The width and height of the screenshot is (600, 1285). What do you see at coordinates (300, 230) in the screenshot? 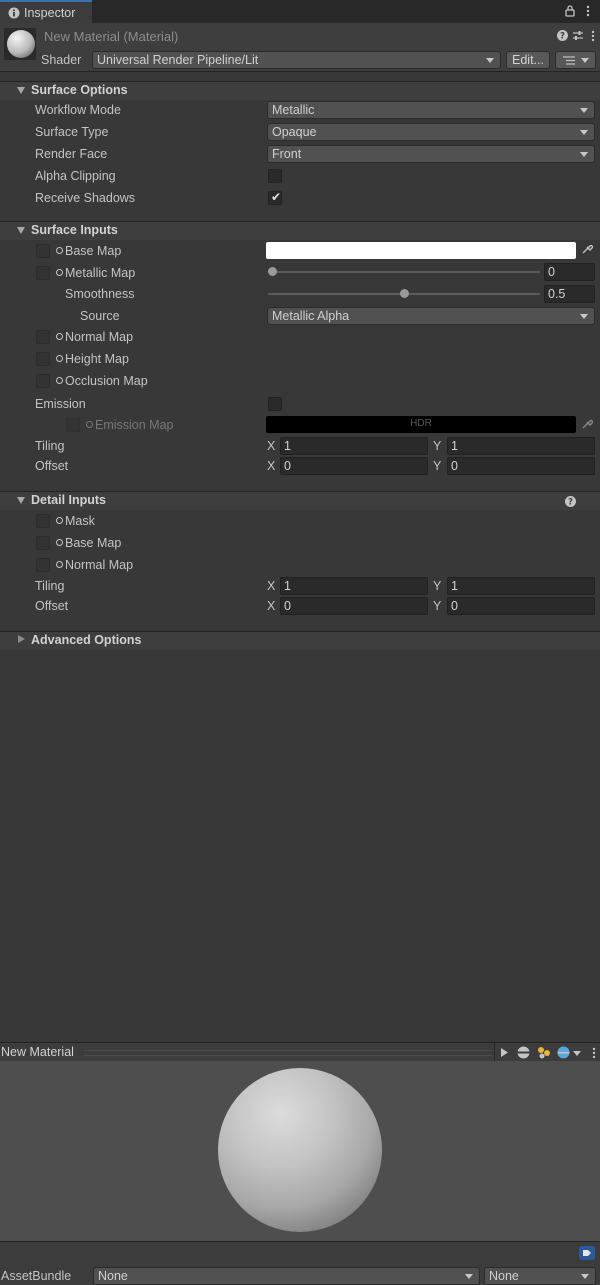
I see `surface-inputs-header: Surface Inputs` at bounding box center [300, 230].